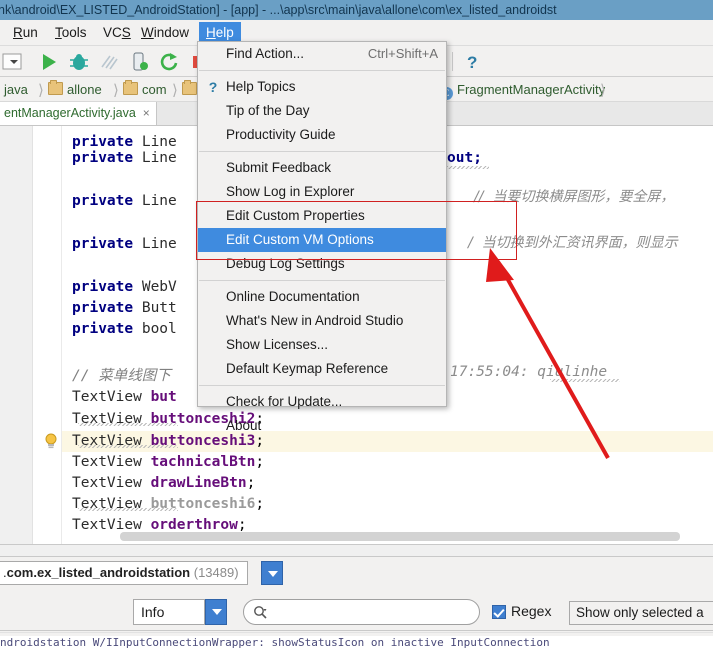 The image size is (713, 648). Describe the element at coordinates (322, 87) in the screenshot. I see `menu-item-help-topics: ? Help Topics` at that location.